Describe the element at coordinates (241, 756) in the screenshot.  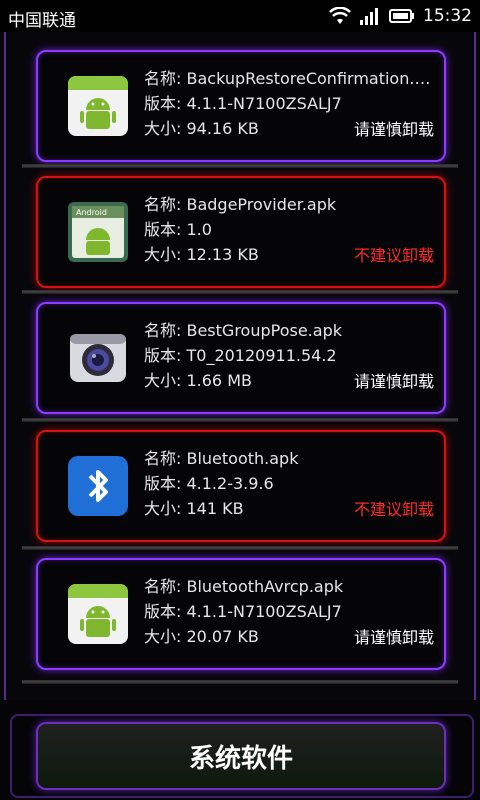
I see `system-apps-button: 系统软件` at that location.